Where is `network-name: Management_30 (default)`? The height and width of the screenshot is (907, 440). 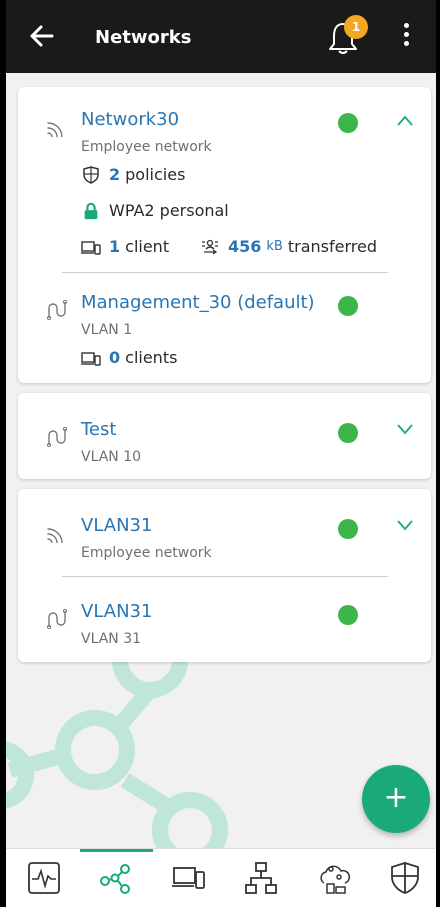
network-name: Management_30 (default) is located at coordinates (198, 302).